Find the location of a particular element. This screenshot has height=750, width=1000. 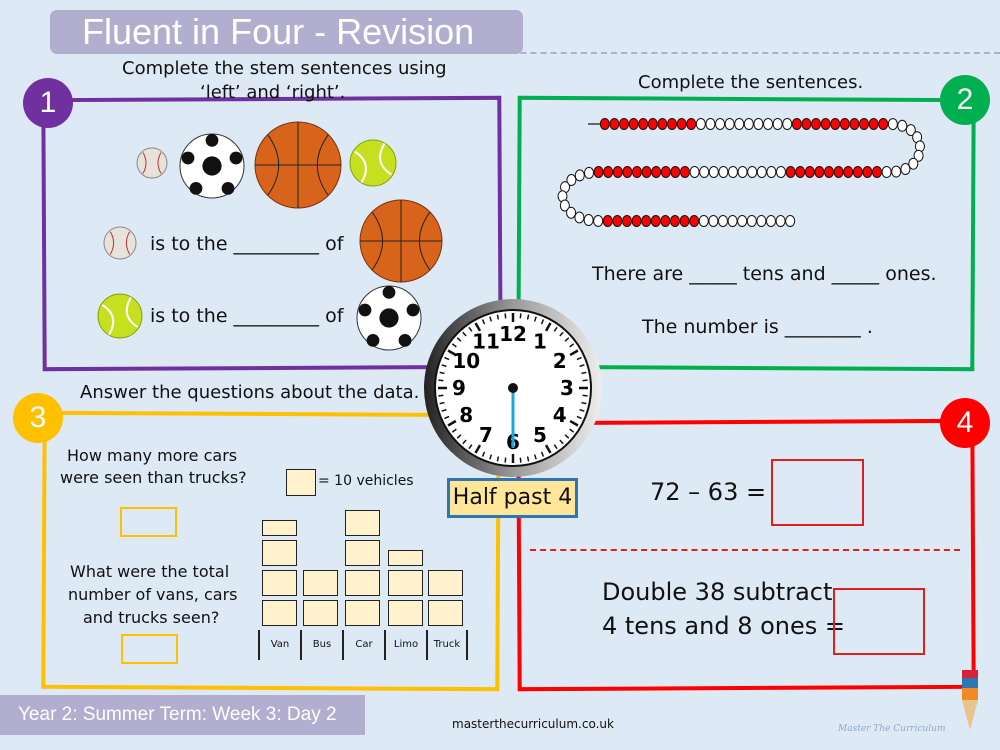

q1-sentence-1: is to the _________ of is located at coordinates (247, 244).